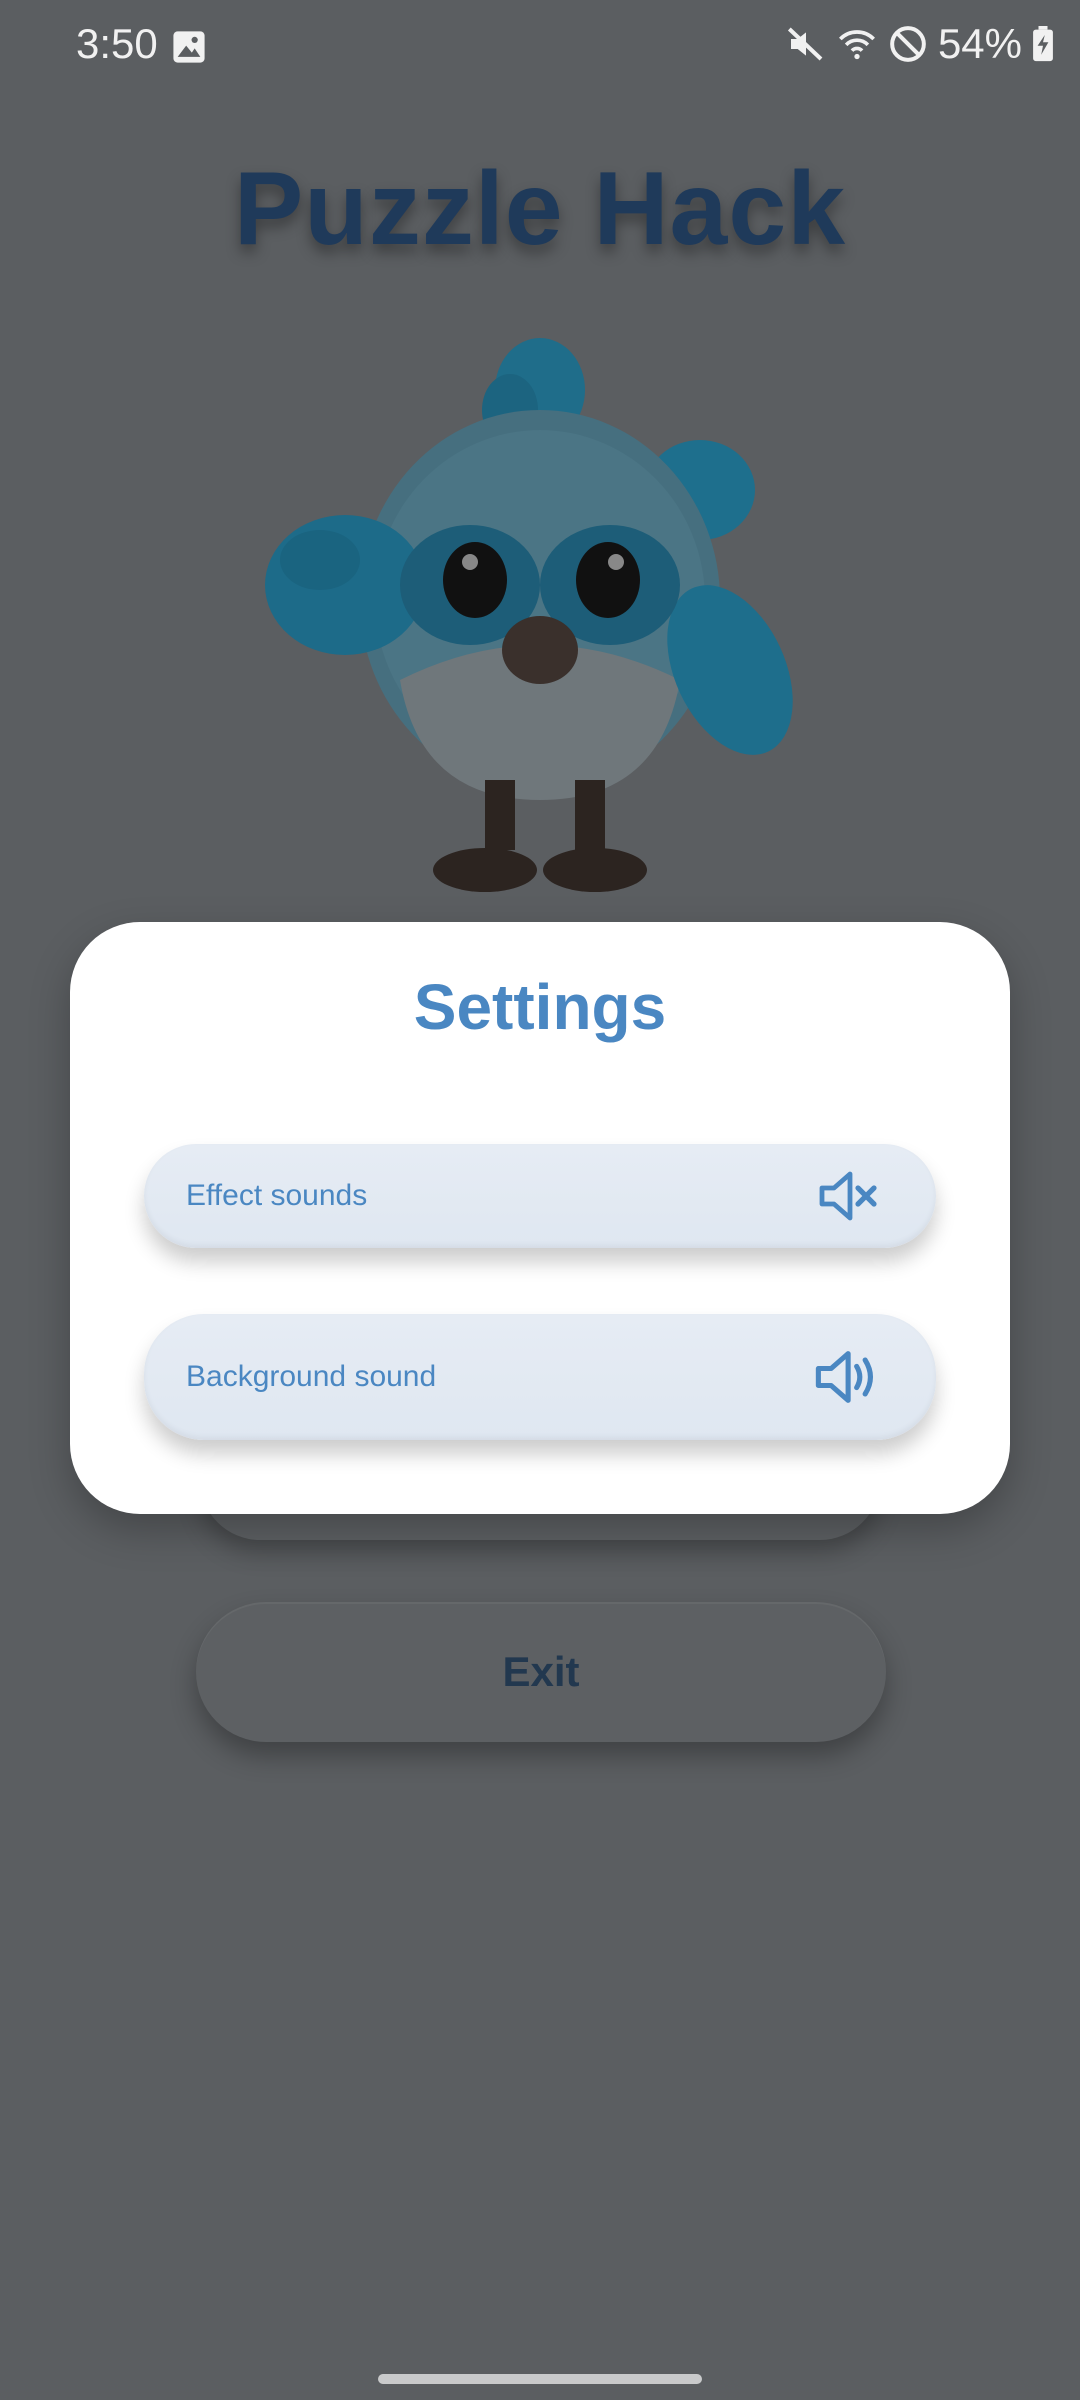 The image size is (1080, 2400). I want to click on status-bar: 3:50 54%, so click(540, 48).